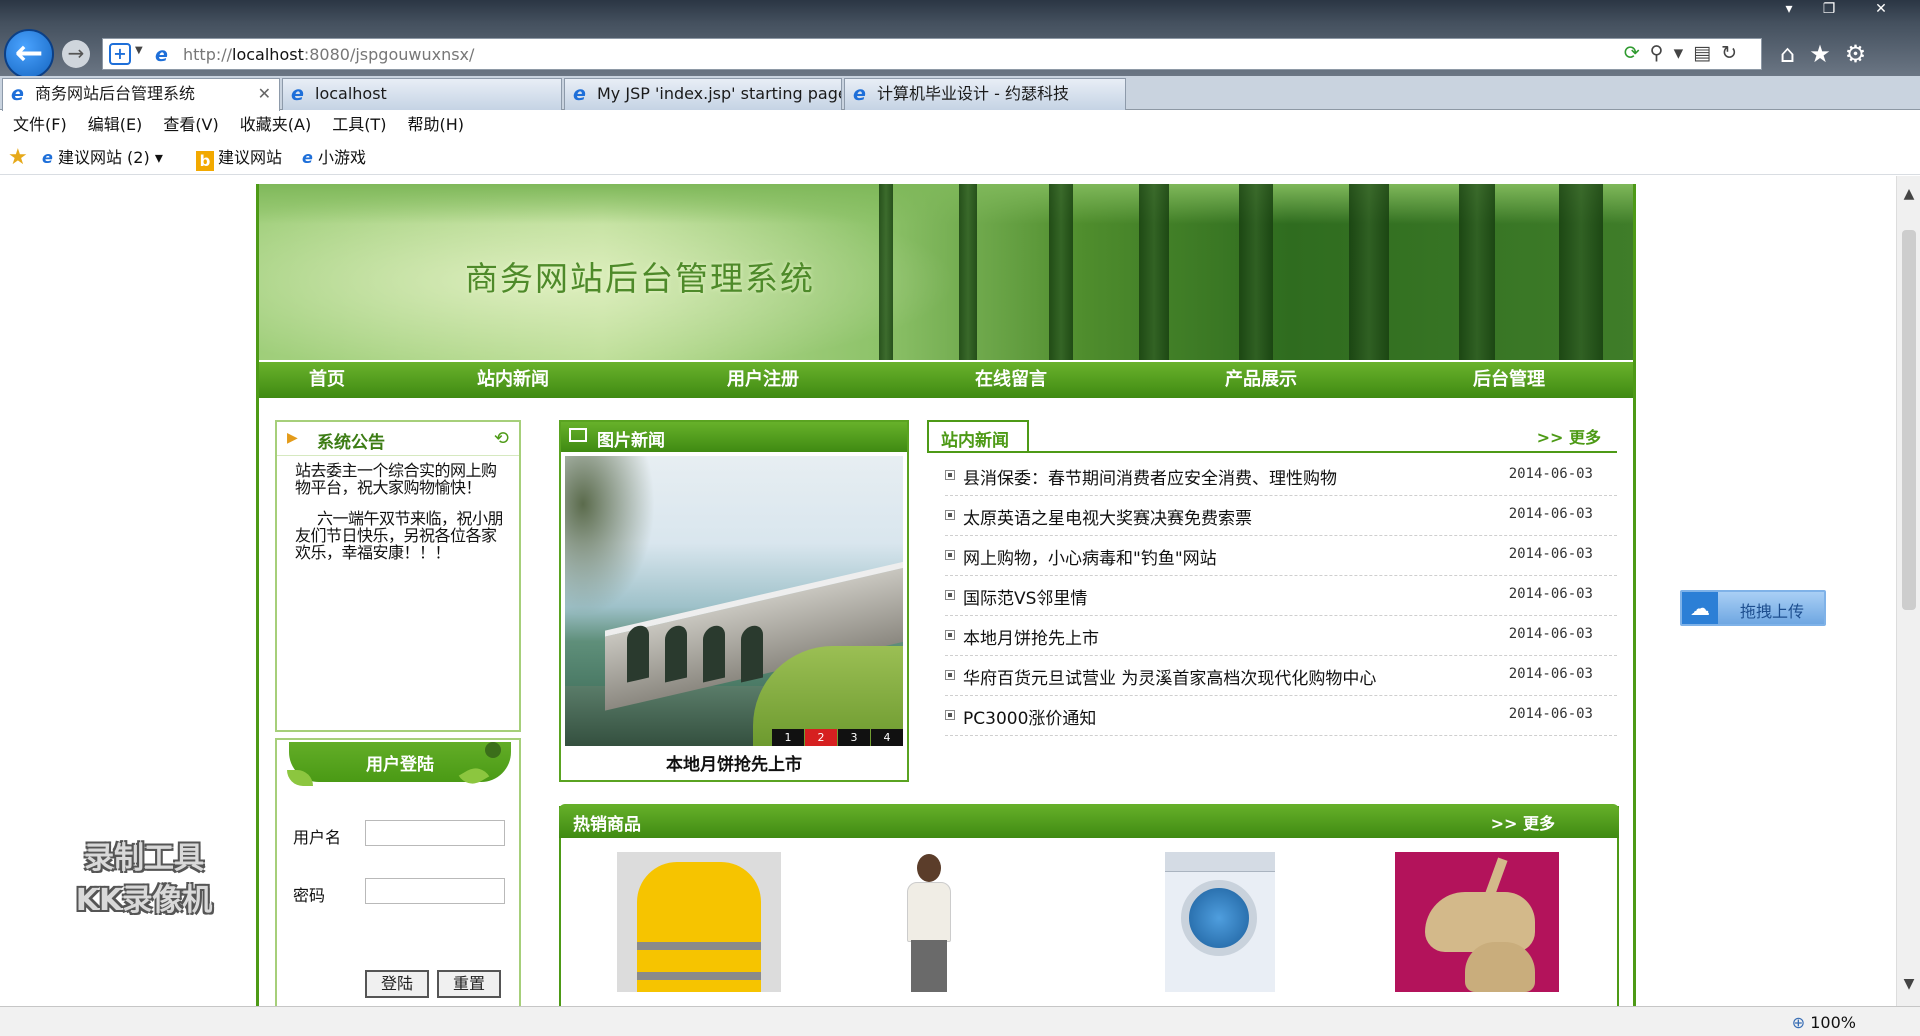  I want to click on close-window-button: ✕, so click(1881, 10).